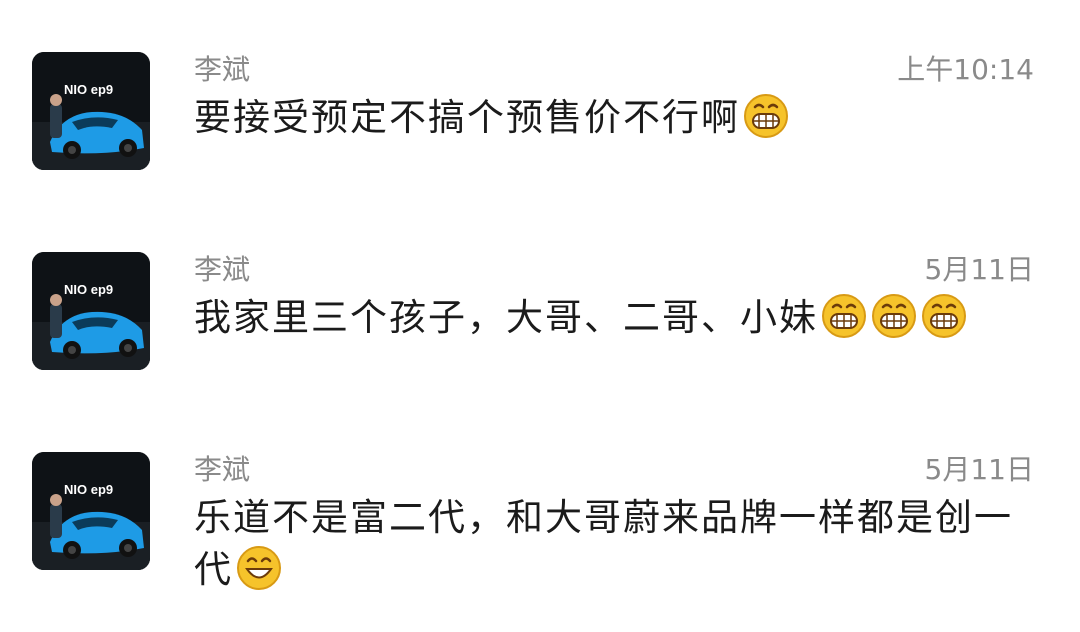 The width and height of the screenshot is (1080, 632). What do you see at coordinates (965, 69) in the screenshot?
I see `comment-time: 上午10:14` at bounding box center [965, 69].